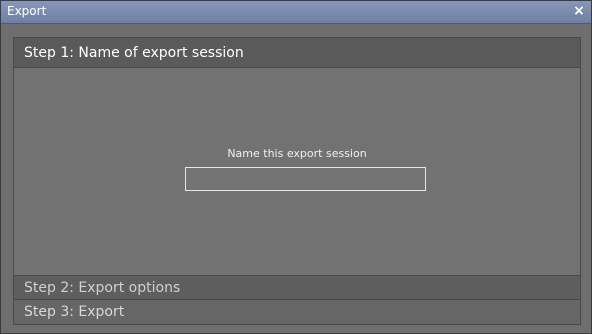  I want to click on session-name-input, so click(305, 179).